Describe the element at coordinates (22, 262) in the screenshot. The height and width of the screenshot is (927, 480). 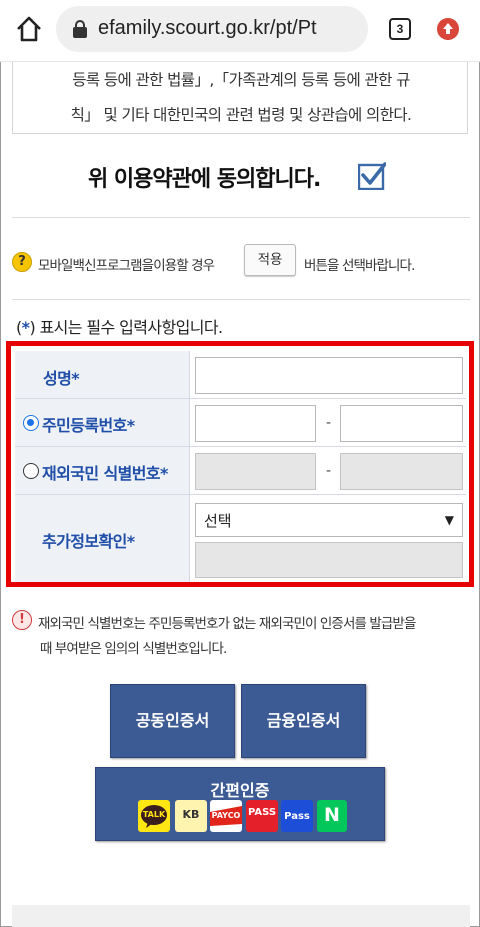
I see `question-icon: ?` at that location.